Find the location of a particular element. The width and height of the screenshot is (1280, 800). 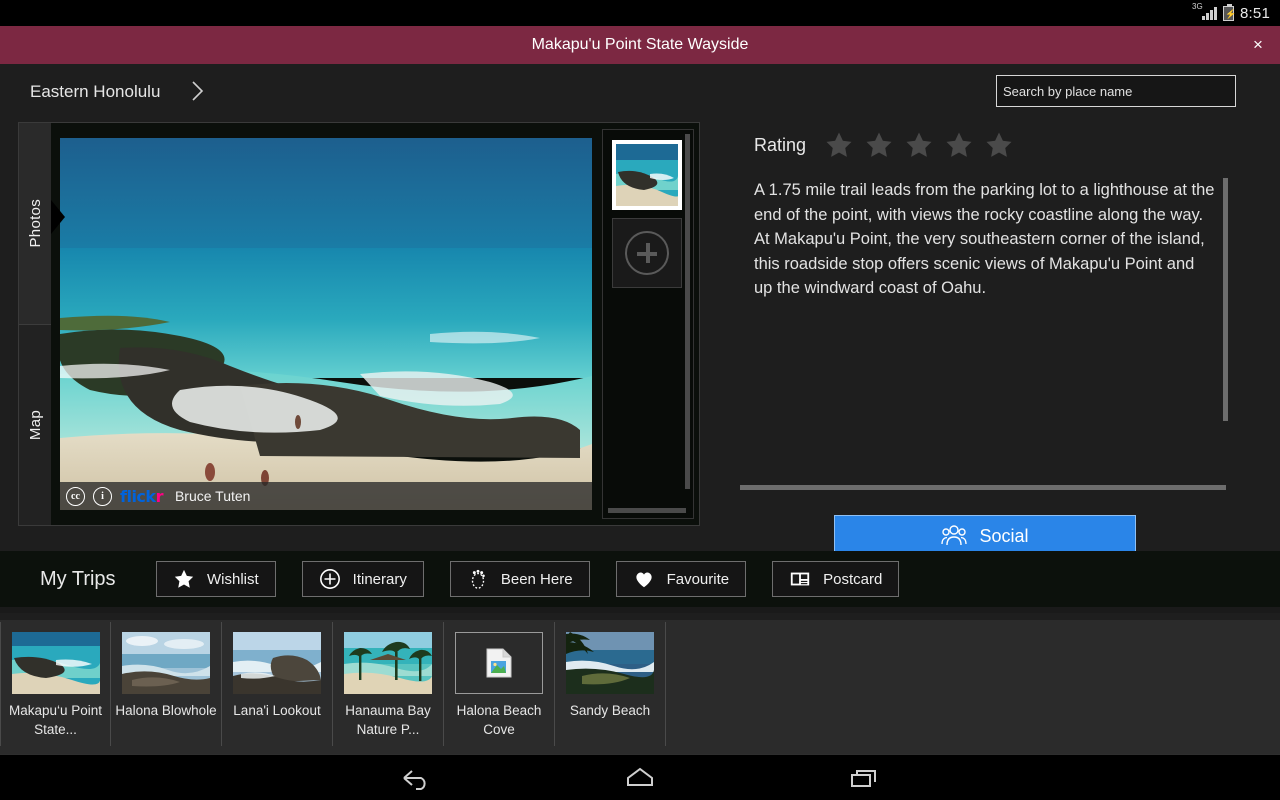

place-card-3-thumbnail is located at coordinates (277, 663).